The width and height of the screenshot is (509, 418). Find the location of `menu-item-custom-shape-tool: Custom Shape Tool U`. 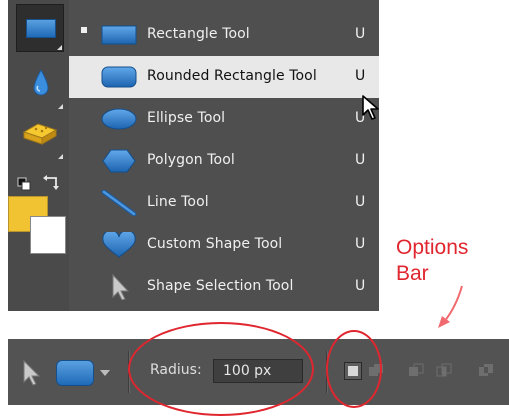

menu-item-custom-shape-tool: Custom Shape Tool U is located at coordinates (224, 245).